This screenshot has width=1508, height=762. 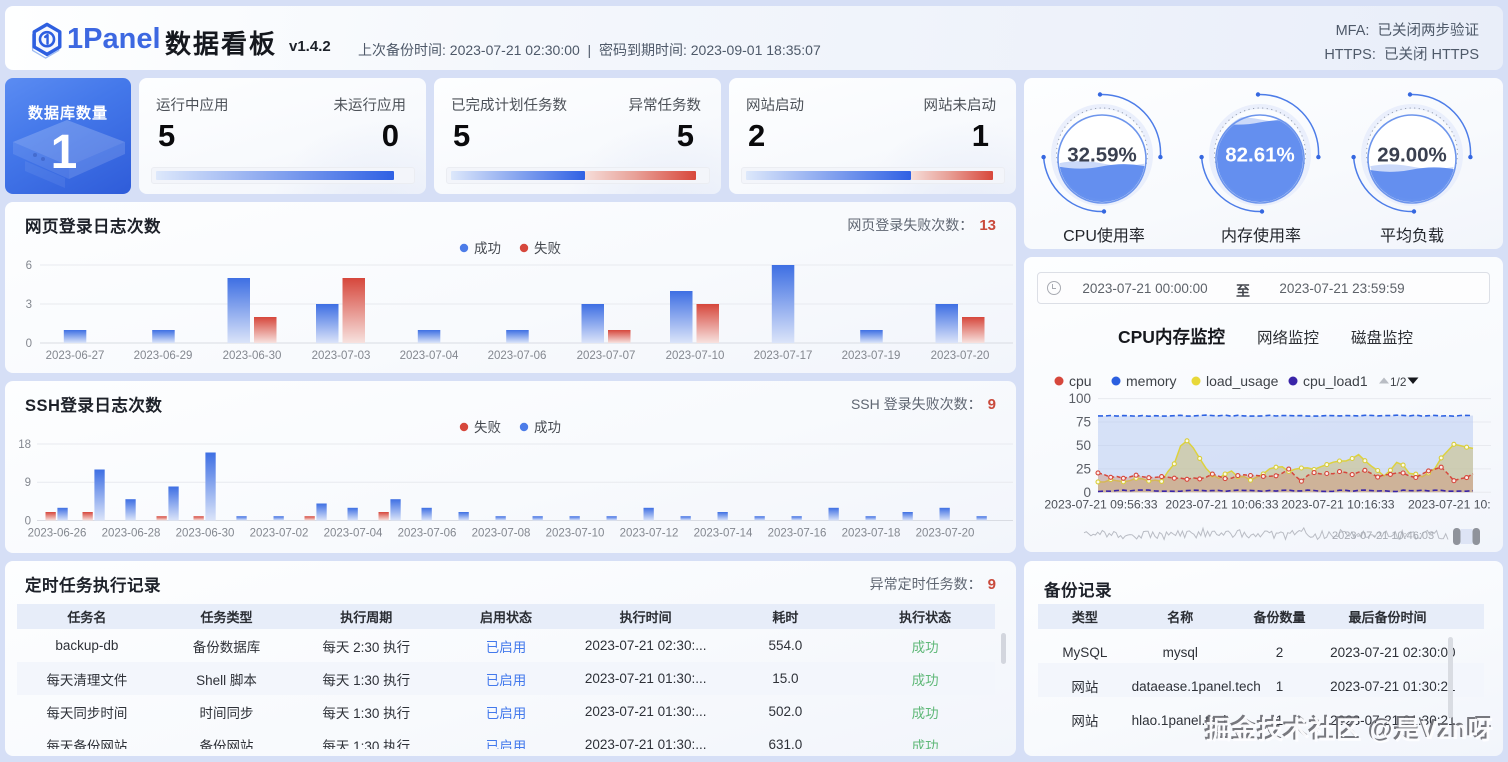 What do you see at coordinates (1383, 536) in the screenshot?
I see `svg-text: 2023-07-21 10:46:03` at bounding box center [1383, 536].